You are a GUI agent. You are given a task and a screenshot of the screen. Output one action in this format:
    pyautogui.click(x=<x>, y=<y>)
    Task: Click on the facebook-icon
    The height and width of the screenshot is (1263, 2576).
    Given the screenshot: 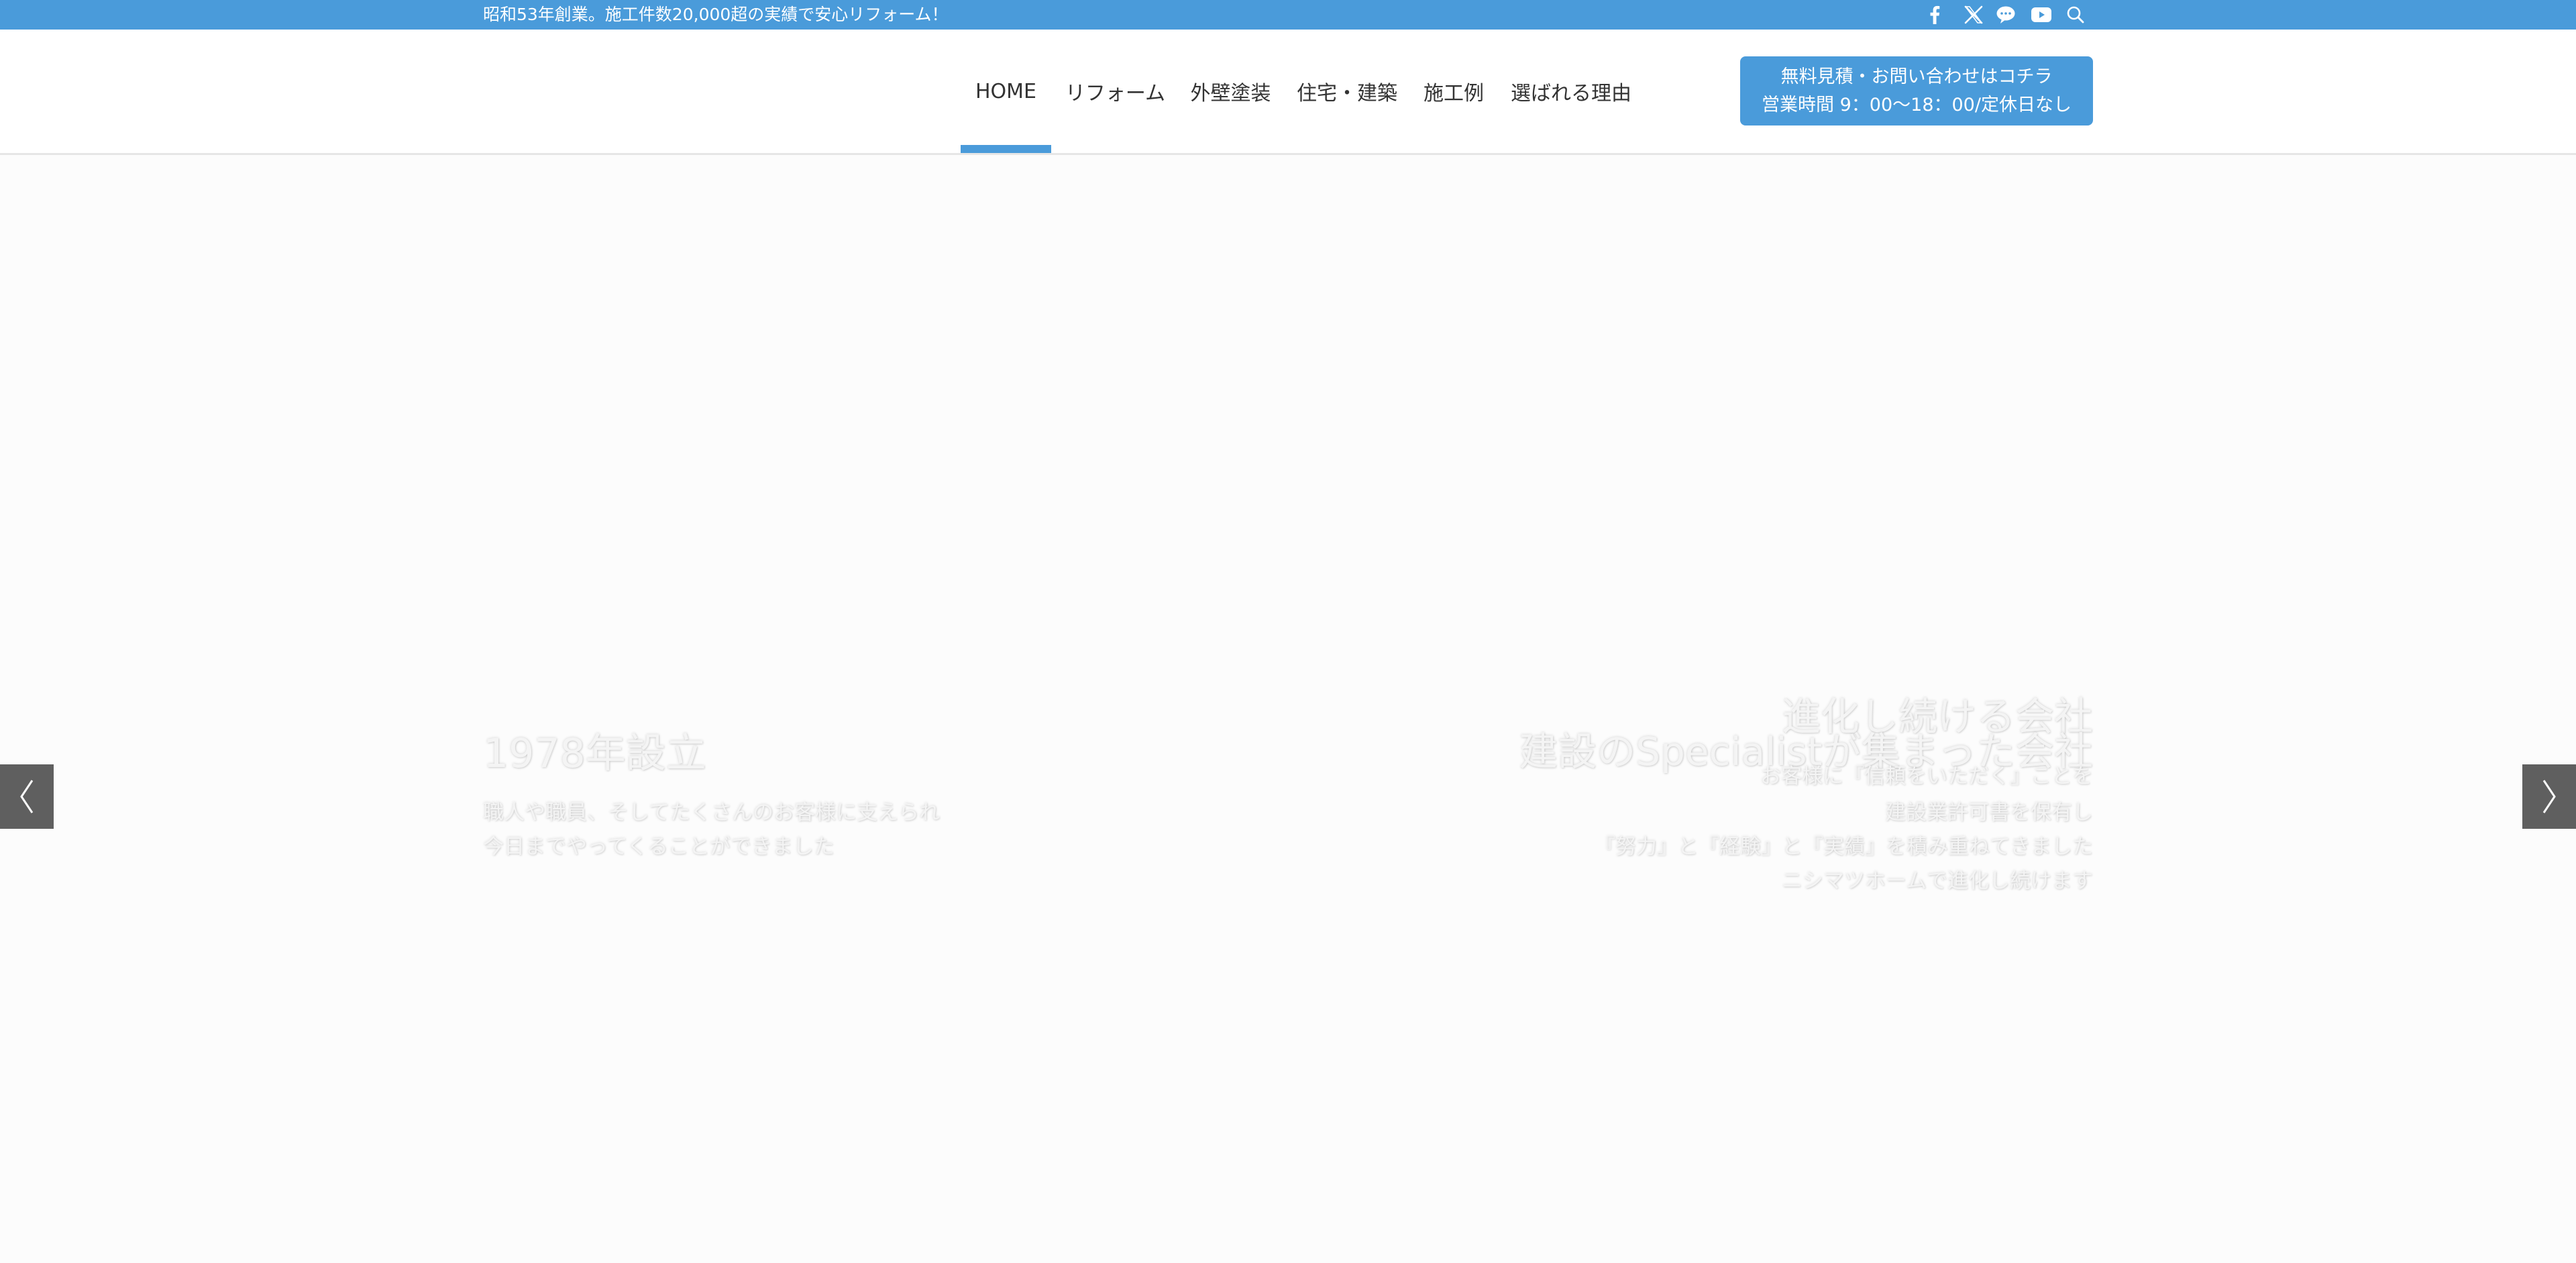 What is the action you would take?
    pyautogui.click(x=1935, y=15)
    